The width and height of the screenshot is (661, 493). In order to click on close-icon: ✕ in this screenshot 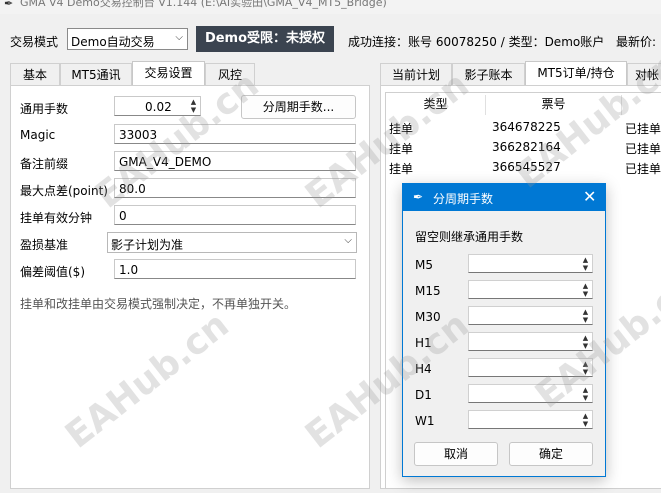, I will do `click(589, 196)`.